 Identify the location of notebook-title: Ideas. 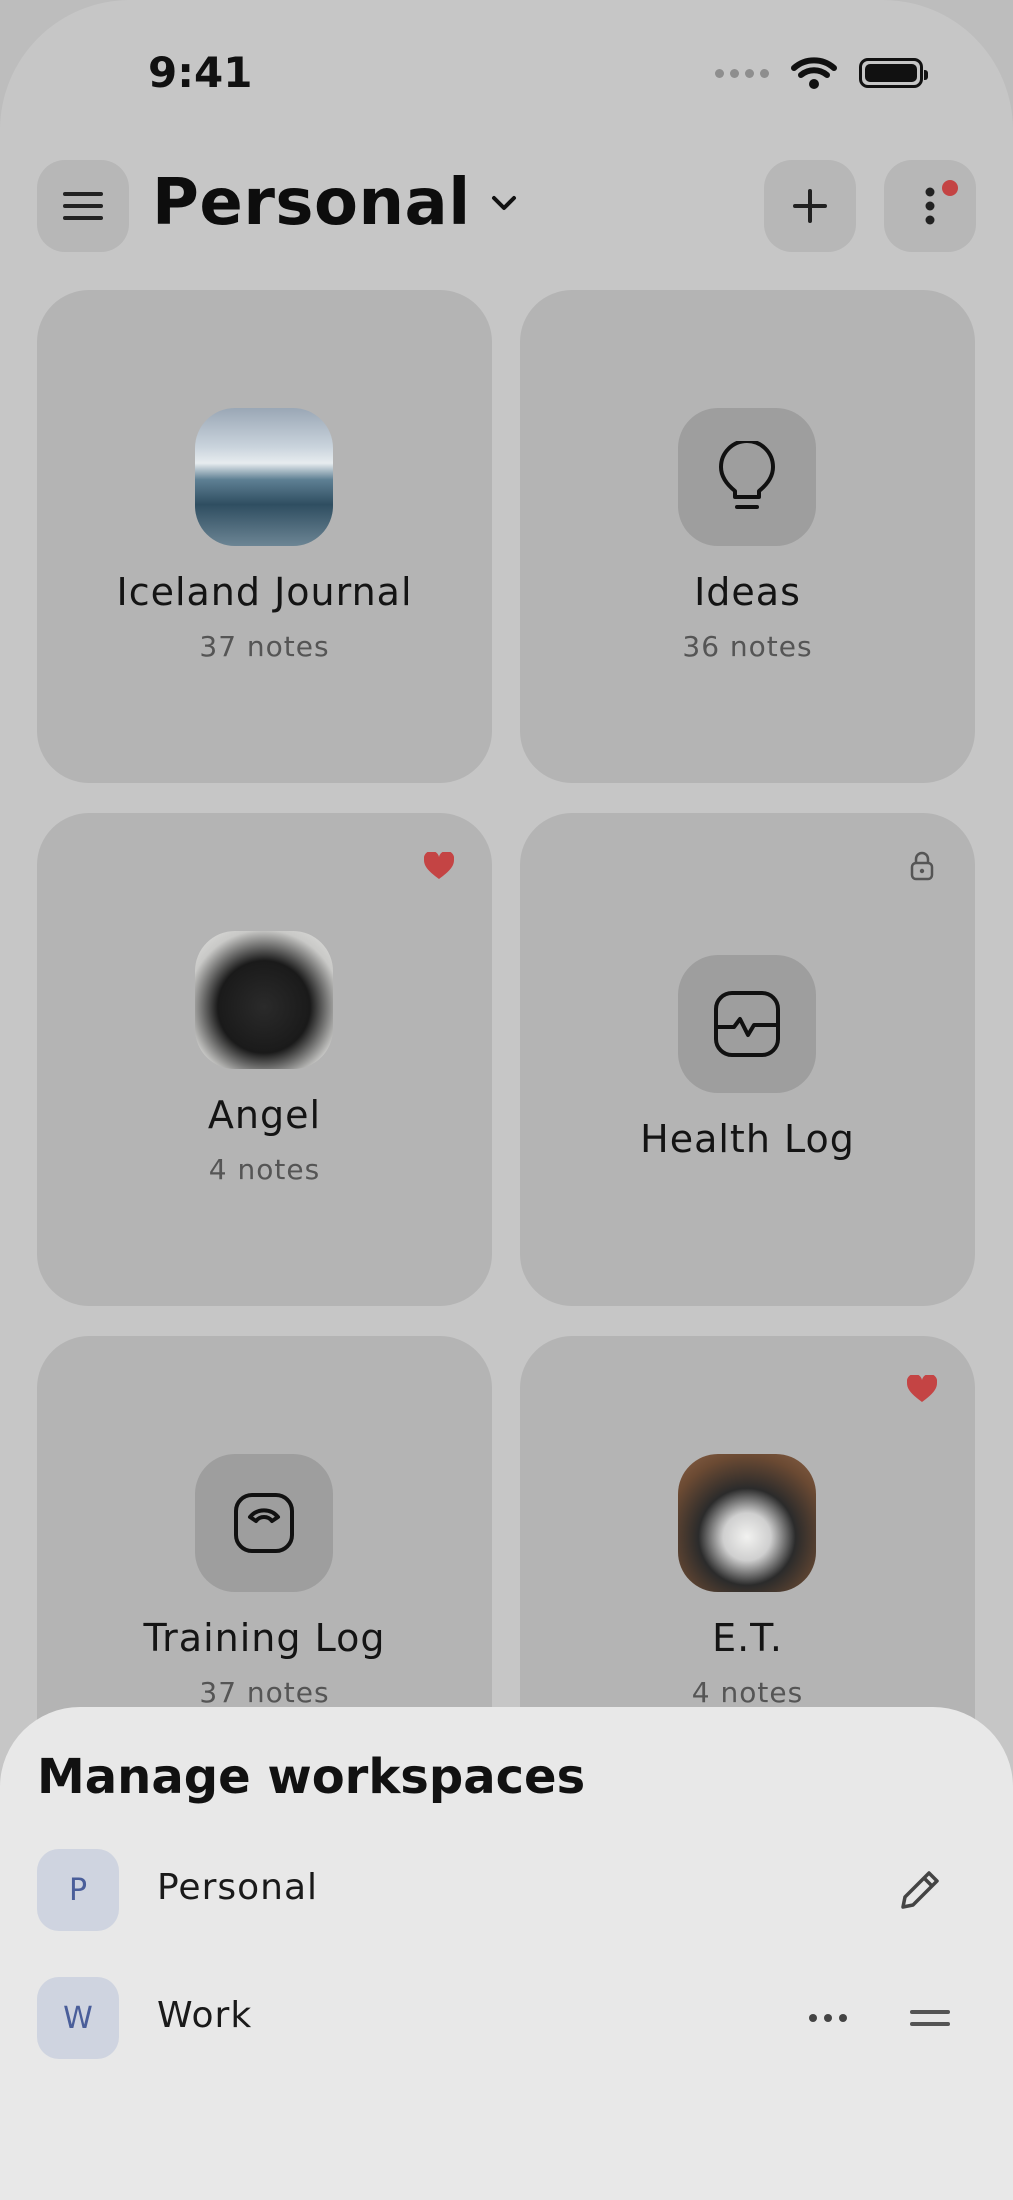
(747, 592).